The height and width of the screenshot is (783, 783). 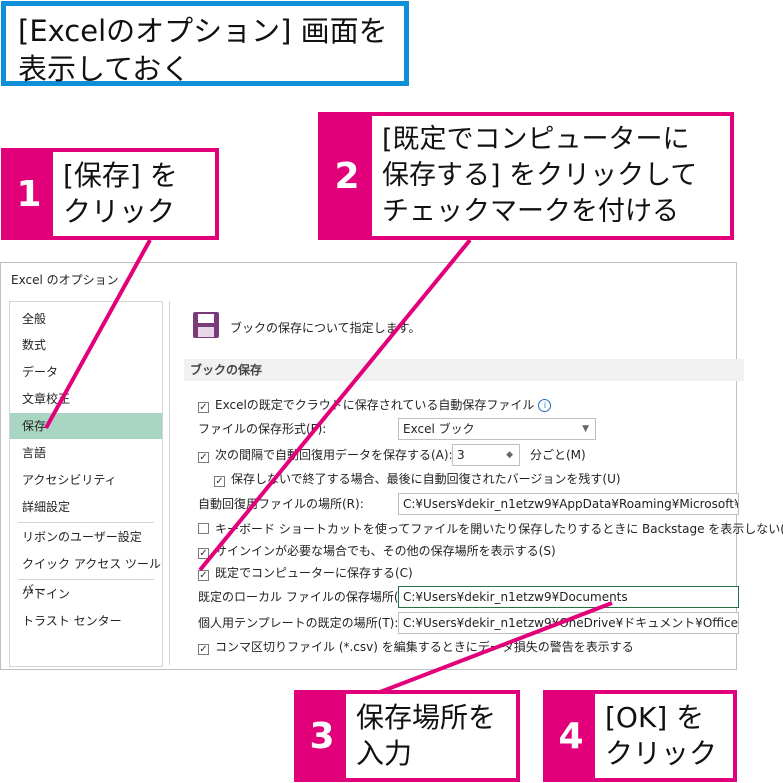 I want to click on signin-locations-label: サインインが必要な場合でも、その他の保存場所を表示する(S), so click(x=385, y=551).